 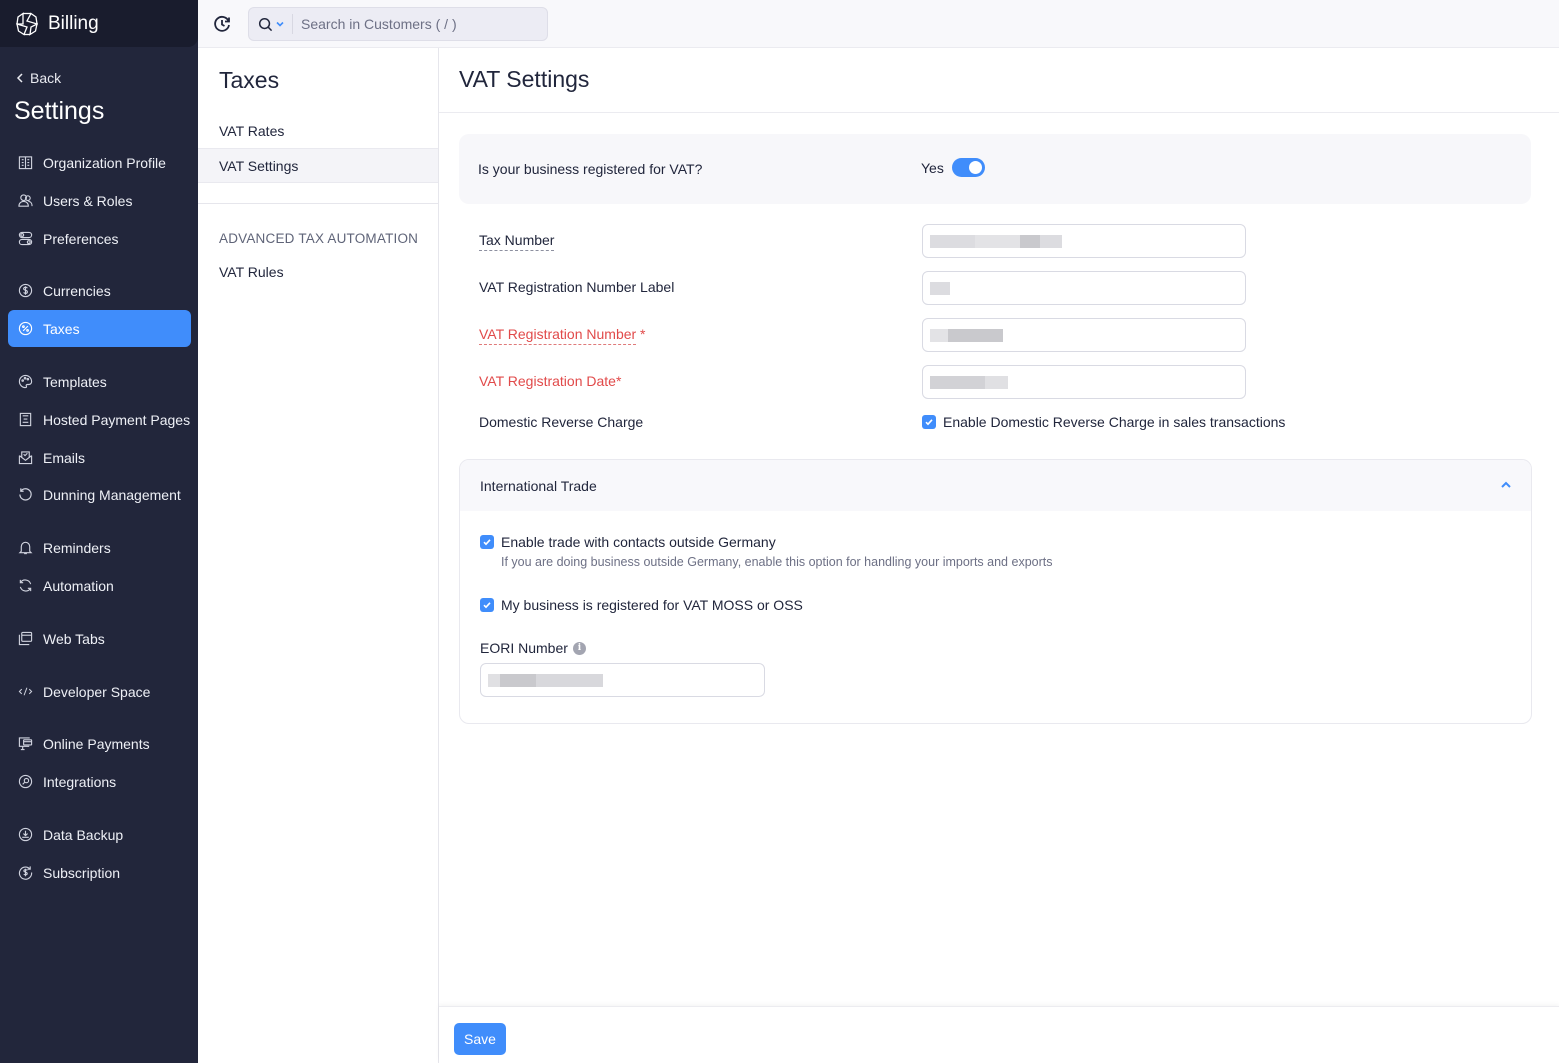 I want to click on sidebar-item-automation: Automation, so click(x=99, y=585).